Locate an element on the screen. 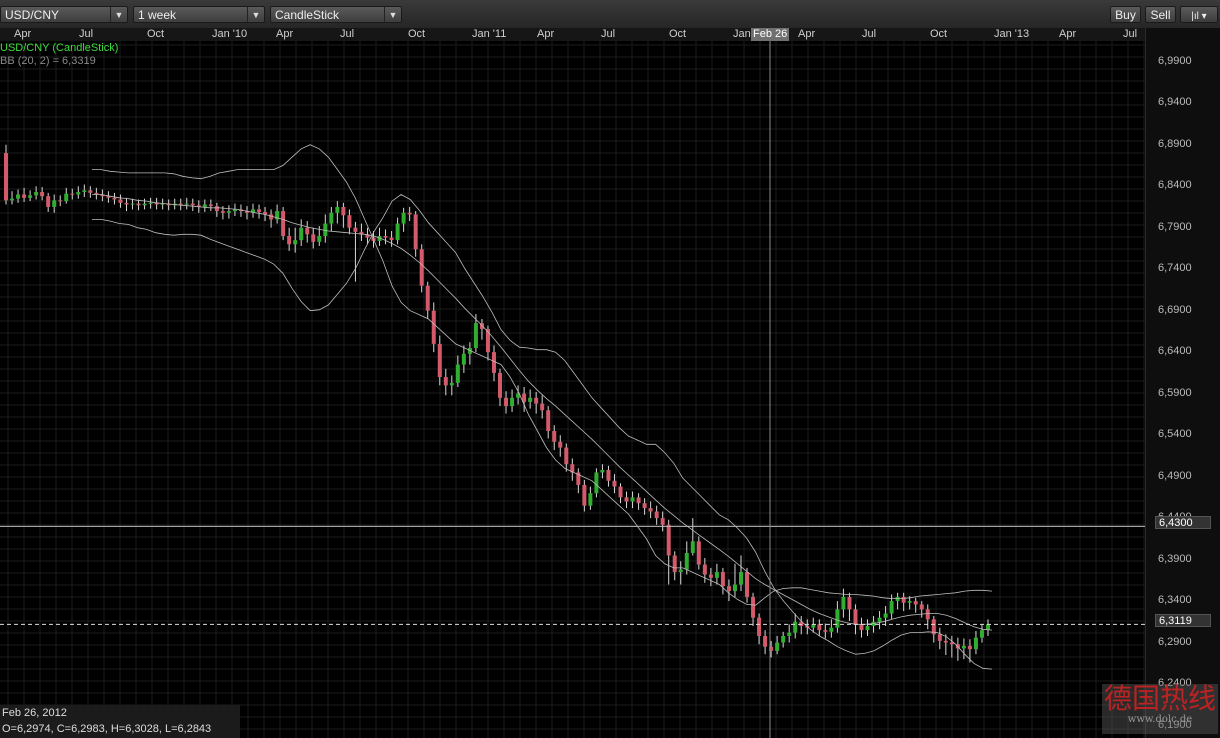 Image resolution: width=1220 pixels, height=738 pixels. current-price-label: 6,3119 is located at coordinates (1183, 620).